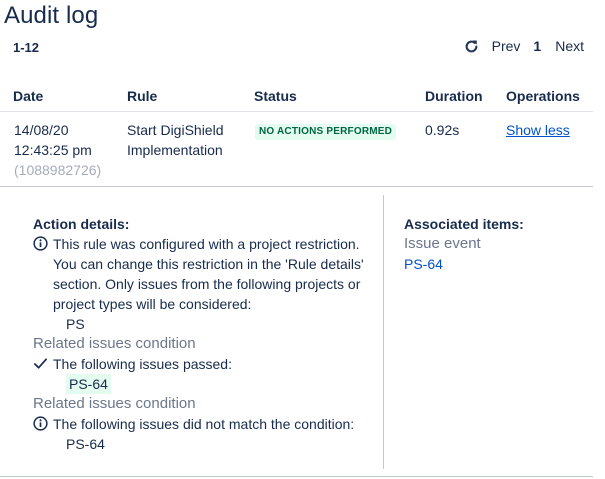 The image size is (605, 479). Describe the element at coordinates (543, 96) in the screenshot. I see `column-header-operations: Operations` at that location.